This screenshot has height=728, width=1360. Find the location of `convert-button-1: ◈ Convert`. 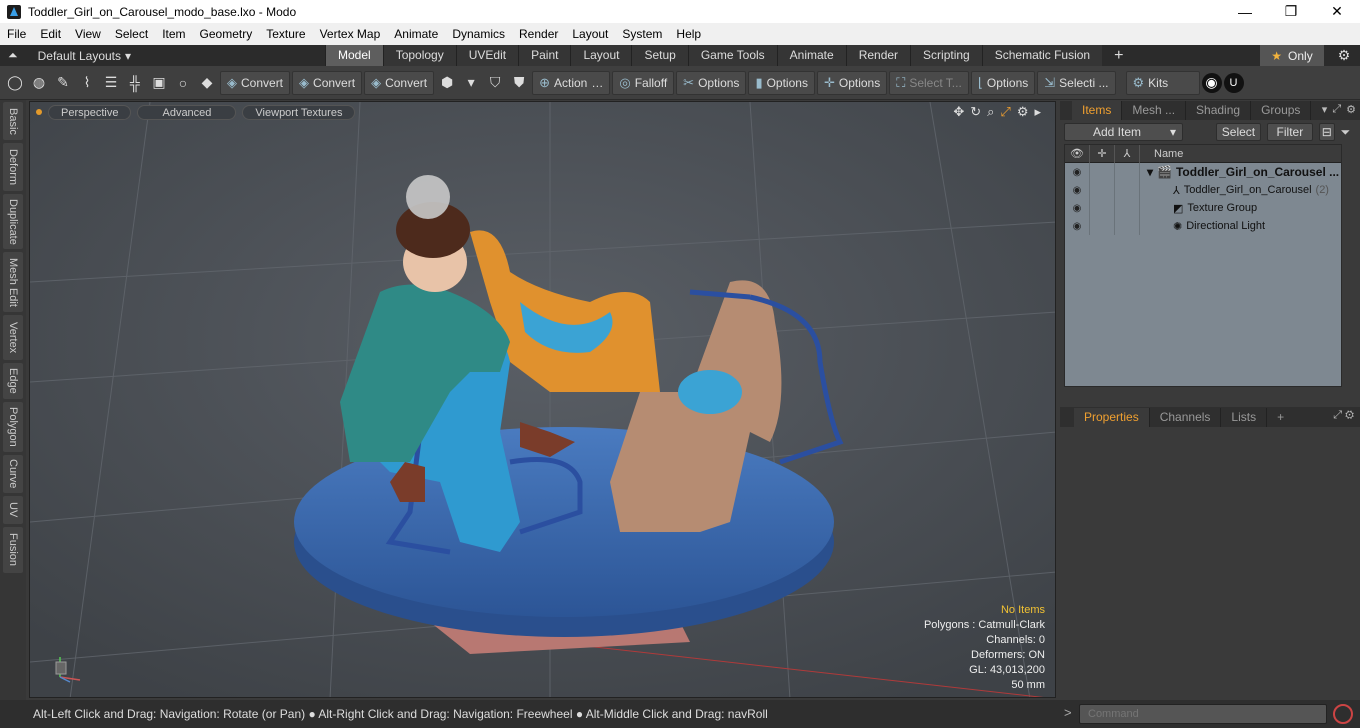

convert-button-1: ◈ Convert is located at coordinates (255, 82).